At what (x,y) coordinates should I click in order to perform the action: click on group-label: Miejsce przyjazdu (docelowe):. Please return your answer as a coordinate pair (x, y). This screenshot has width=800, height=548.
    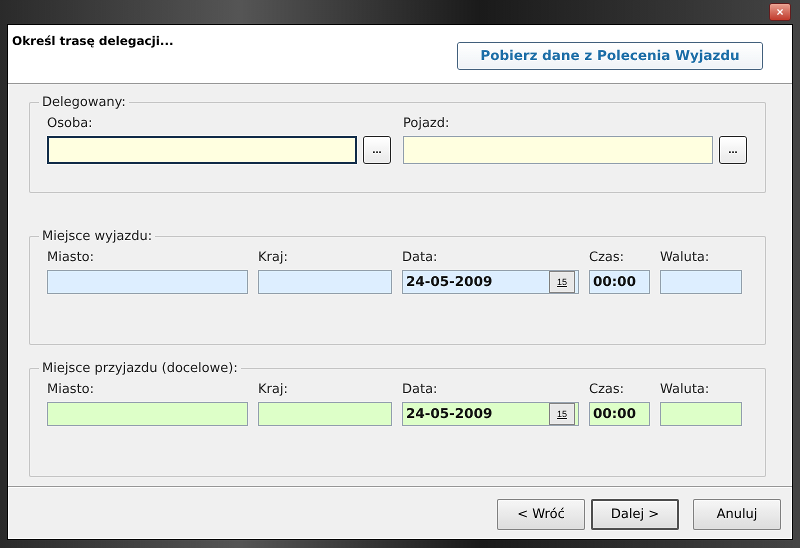
    Looking at the image, I should click on (140, 368).